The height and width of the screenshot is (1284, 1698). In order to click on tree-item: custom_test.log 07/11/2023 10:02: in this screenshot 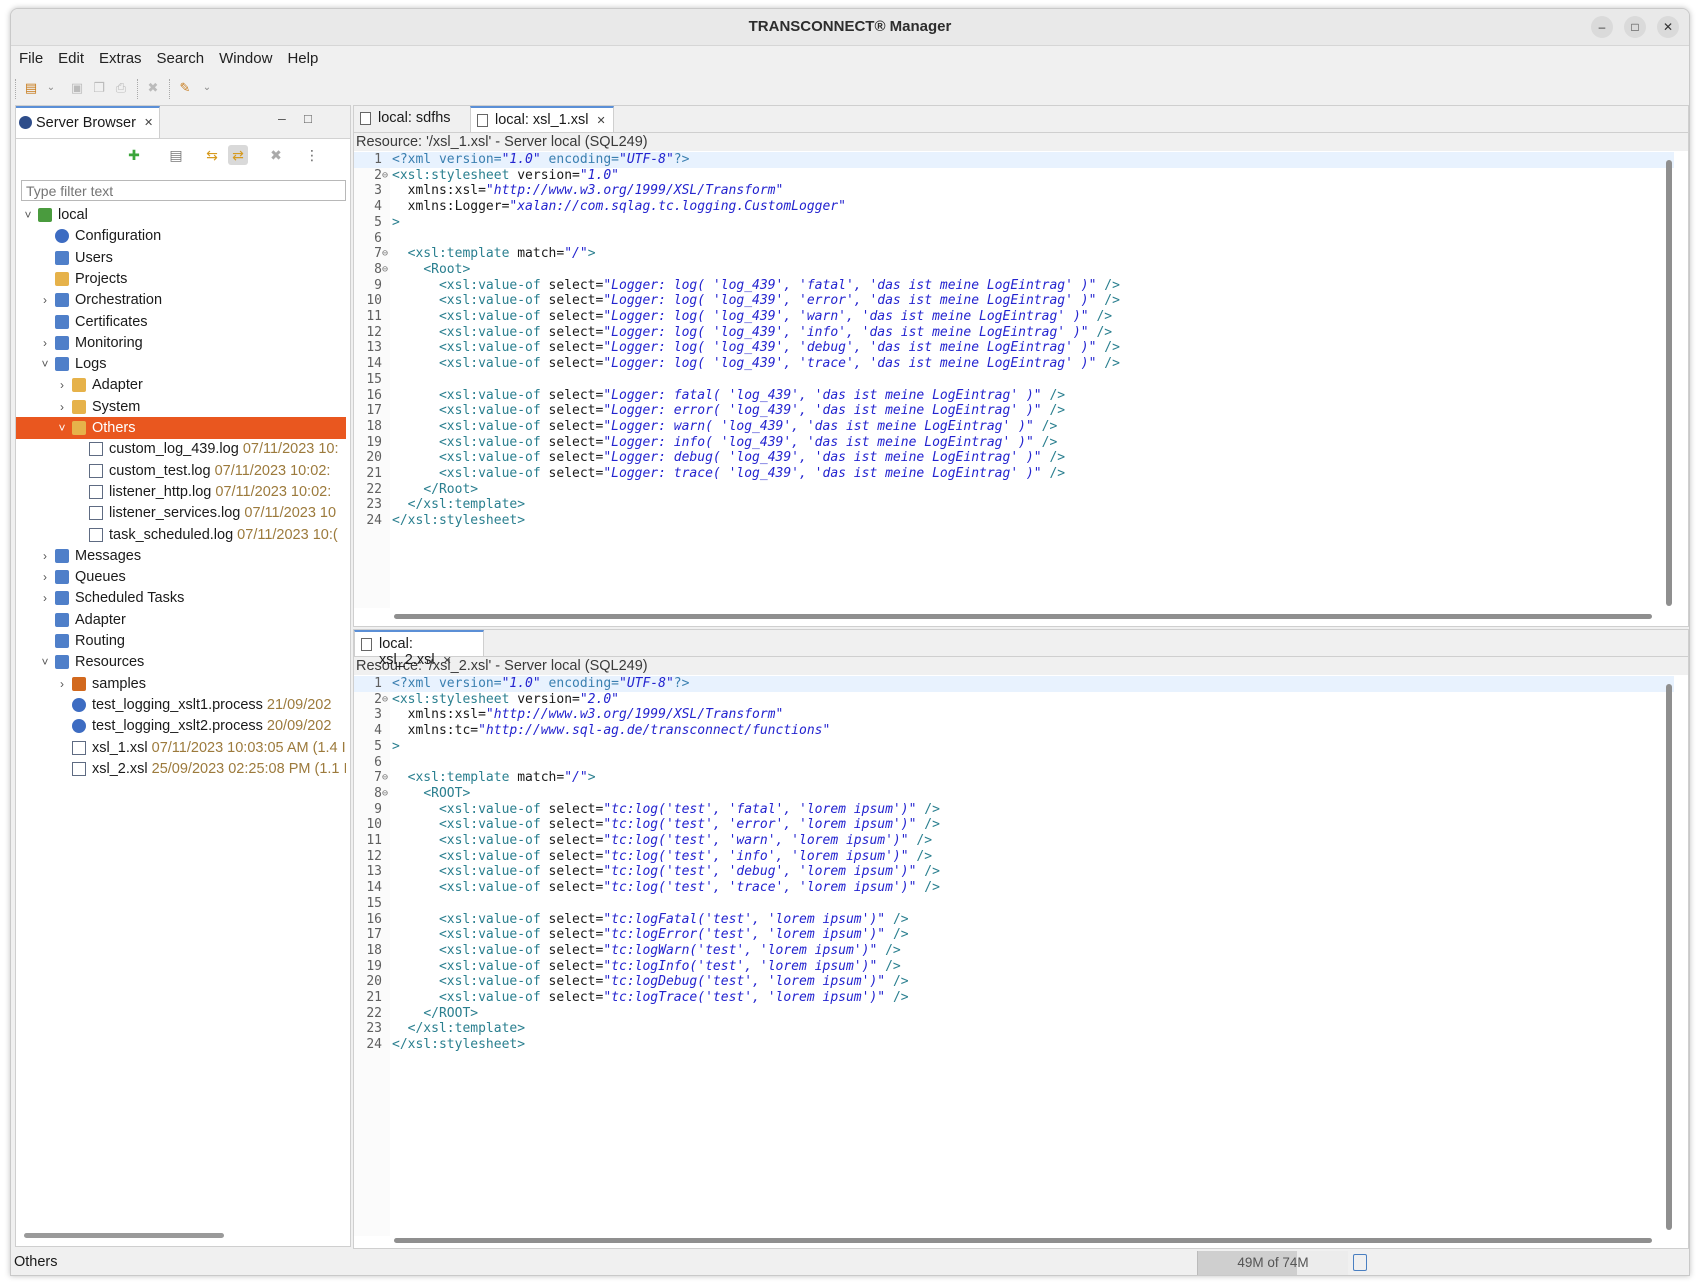, I will do `click(181, 471)`.